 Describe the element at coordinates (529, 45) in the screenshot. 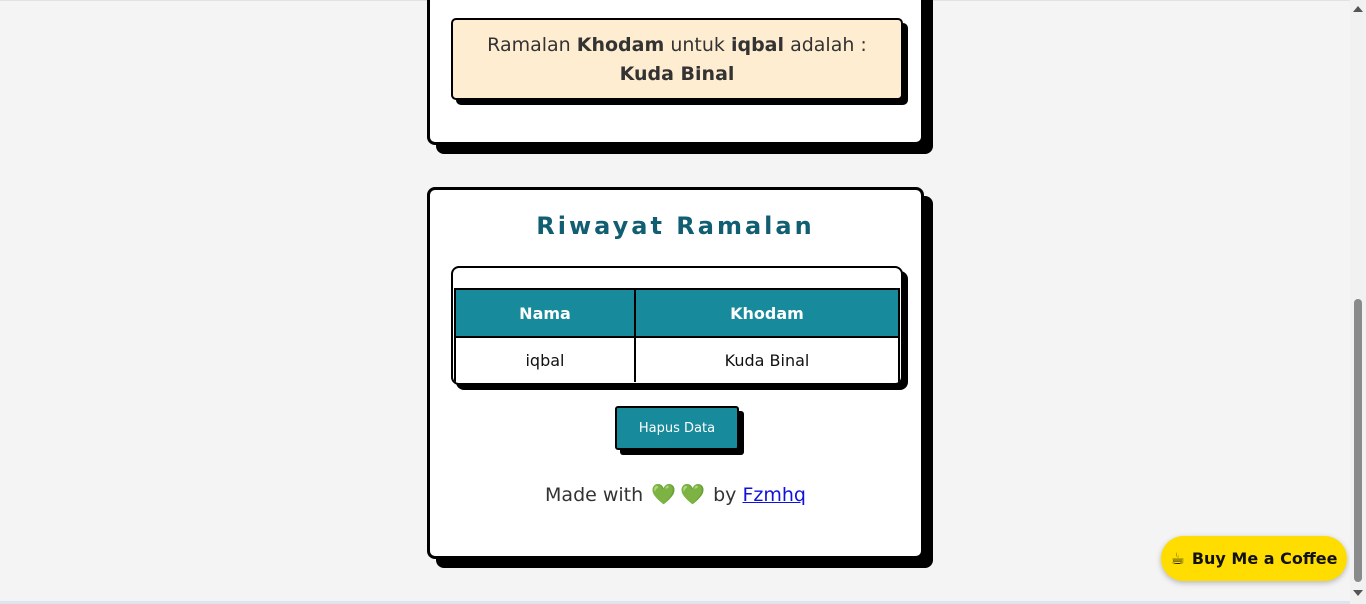

I see `result-prefix: Ramalan` at that location.